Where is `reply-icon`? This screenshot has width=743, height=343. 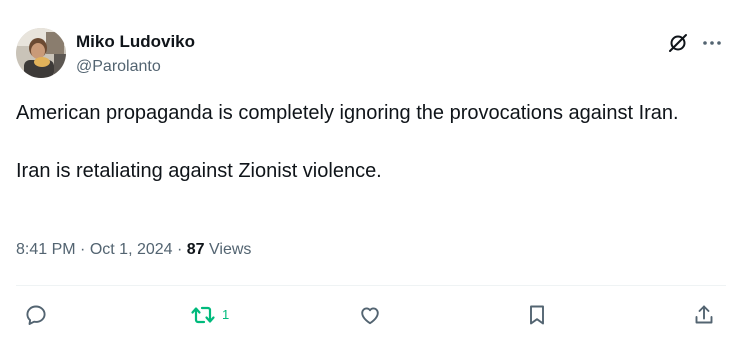
reply-icon is located at coordinates (36, 315).